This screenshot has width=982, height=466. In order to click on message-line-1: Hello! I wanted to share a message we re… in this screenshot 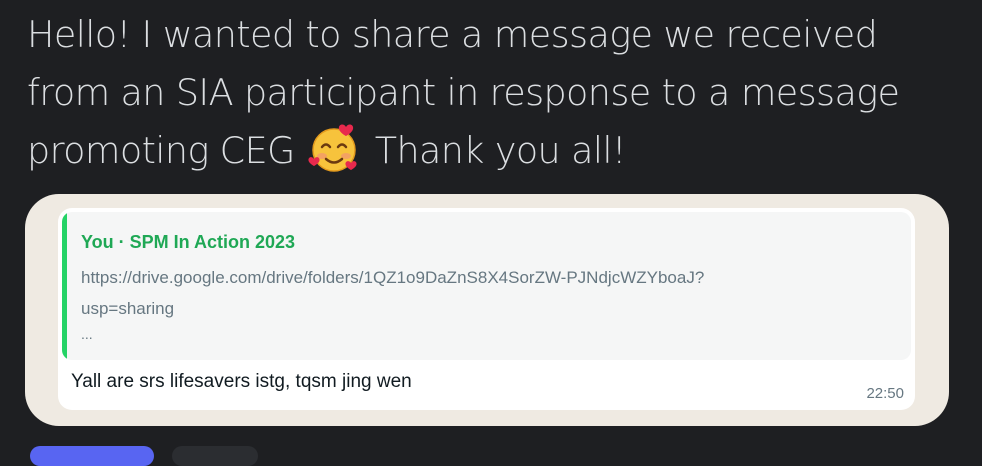, I will do `click(452, 34)`.